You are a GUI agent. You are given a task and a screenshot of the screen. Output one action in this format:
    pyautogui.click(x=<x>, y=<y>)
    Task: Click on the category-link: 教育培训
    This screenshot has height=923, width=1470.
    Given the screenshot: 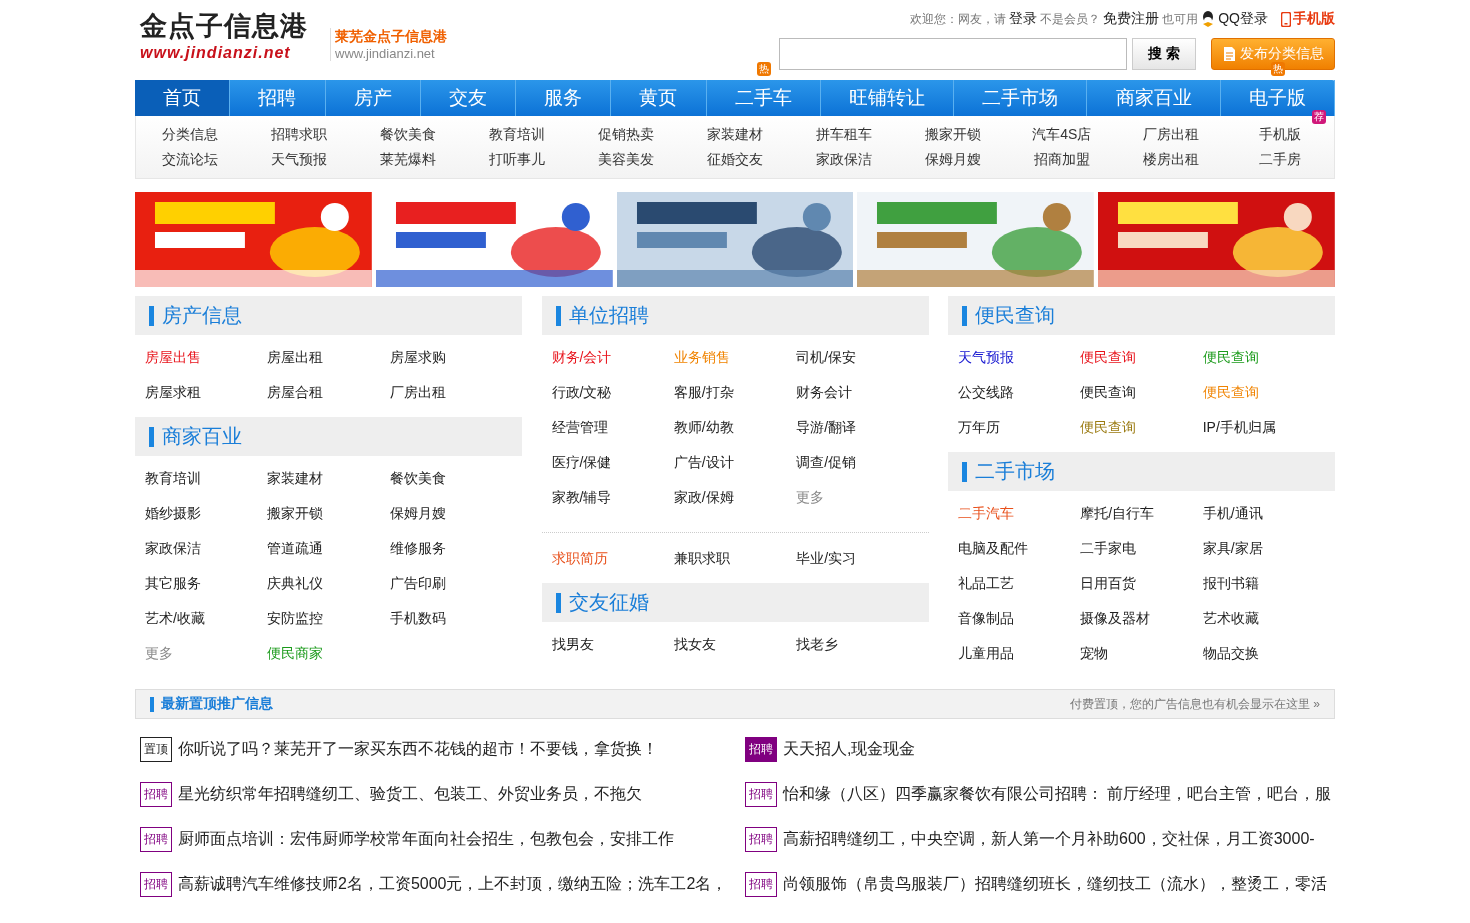 What is the action you would take?
    pyautogui.click(x=206, y=478)
    